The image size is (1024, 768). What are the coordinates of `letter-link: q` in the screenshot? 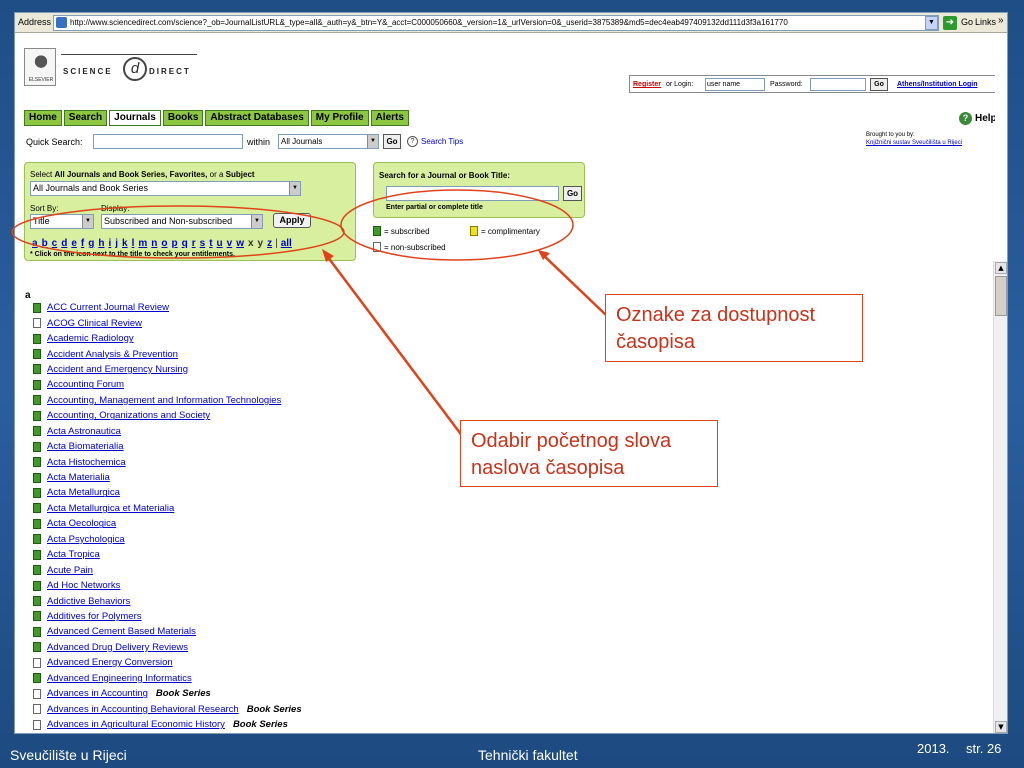 It's located at (185, 243).